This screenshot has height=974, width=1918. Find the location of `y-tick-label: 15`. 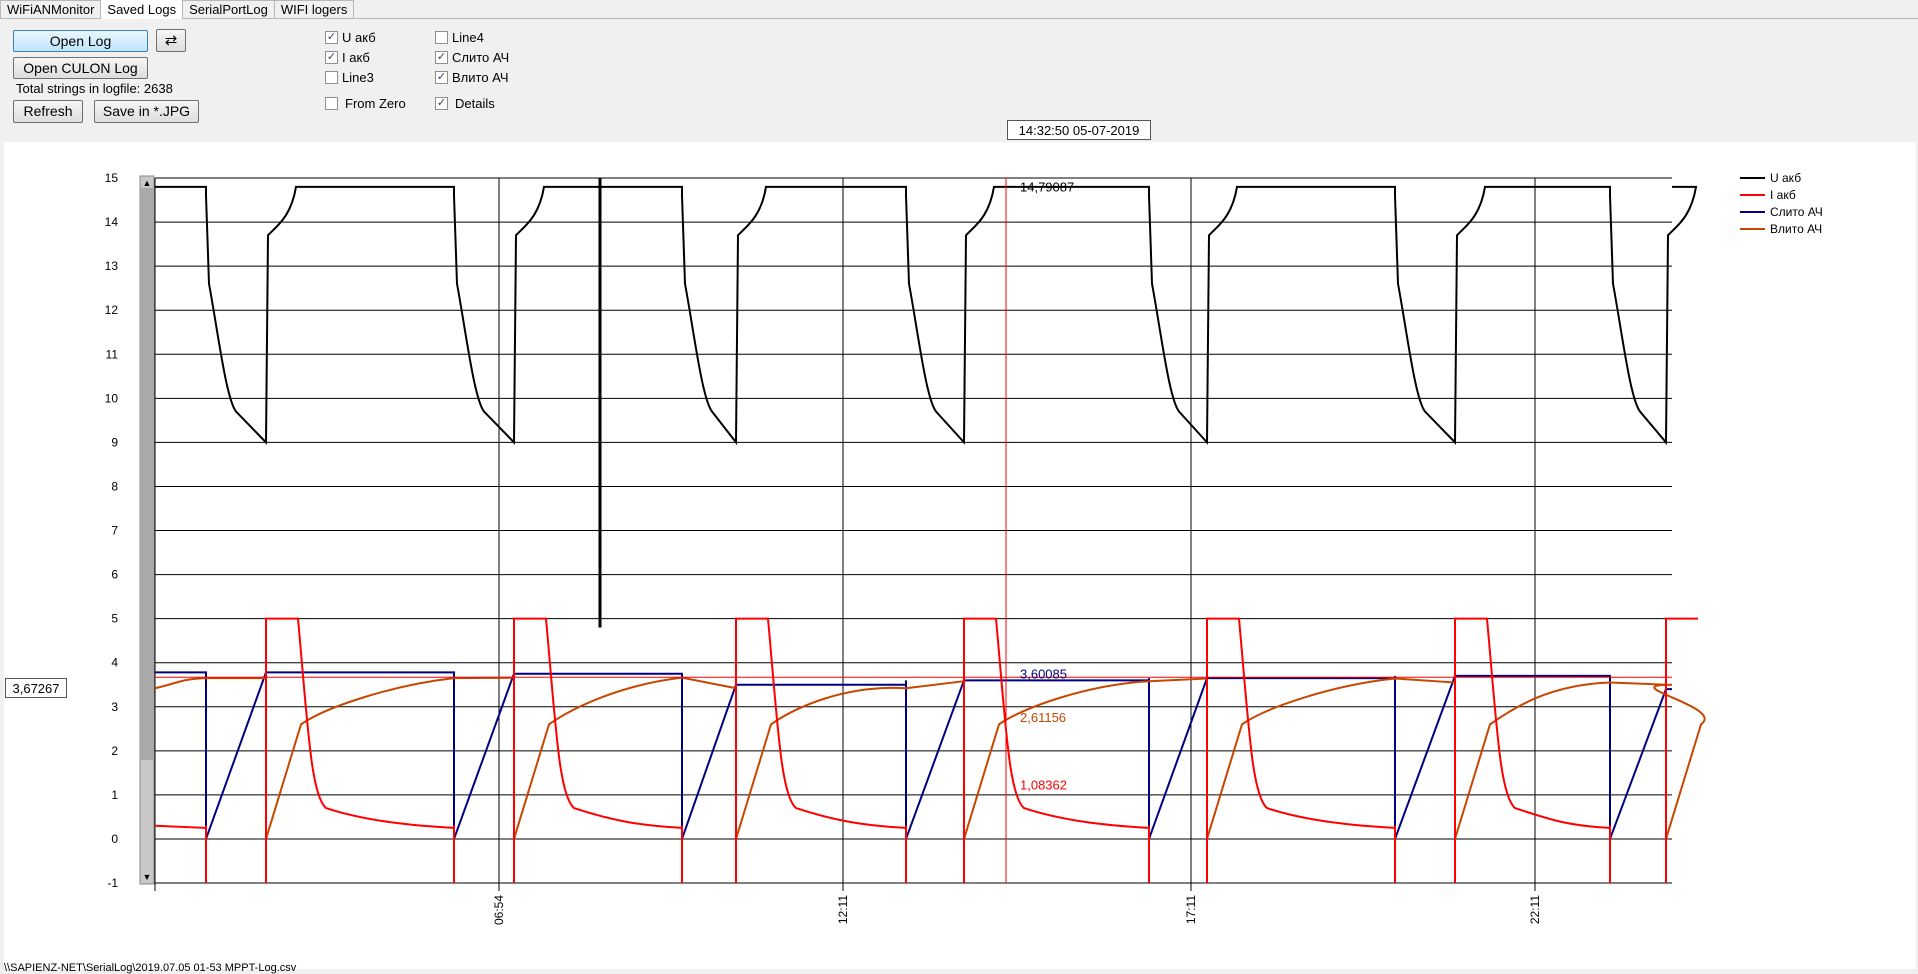

y-tick-label: 15 is located at coordinates (112, 178).